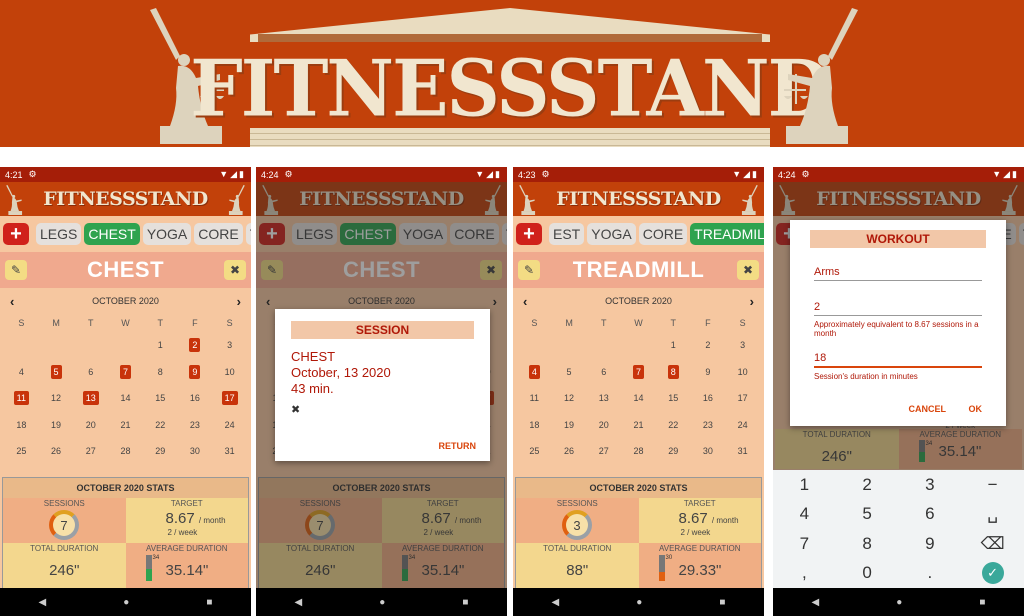 This screenshot has width=1024, height=616. Describe the element at coordinates (930, 515) in the screenshot. I see `keypad-key: 6` at that location.